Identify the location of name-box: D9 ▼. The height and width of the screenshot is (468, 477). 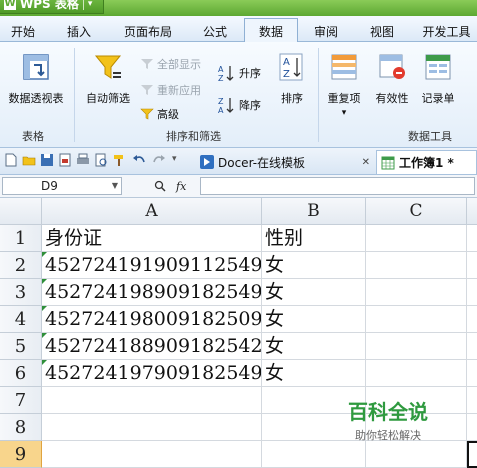
(62, 186).